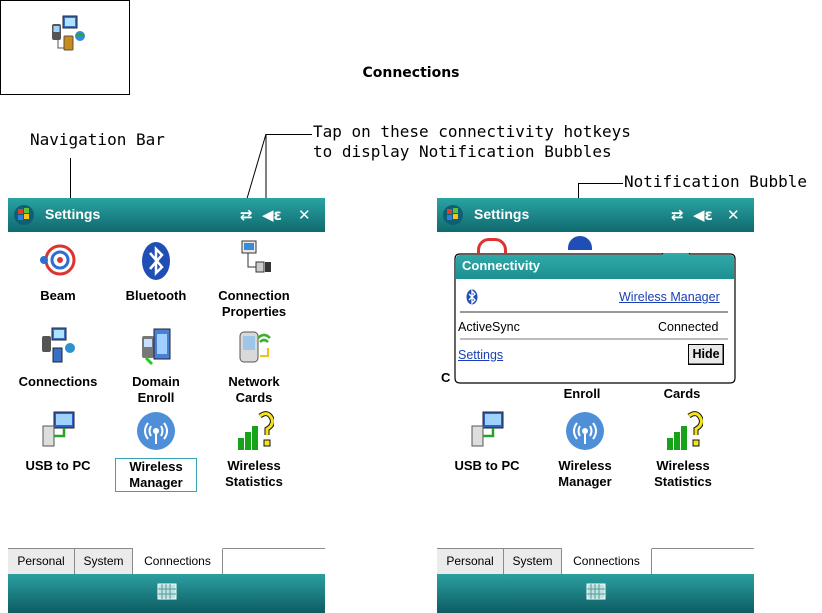  Describe the element at coordinates (58, 381) in the screenshot. I see `connections-label: Connections` at that location.